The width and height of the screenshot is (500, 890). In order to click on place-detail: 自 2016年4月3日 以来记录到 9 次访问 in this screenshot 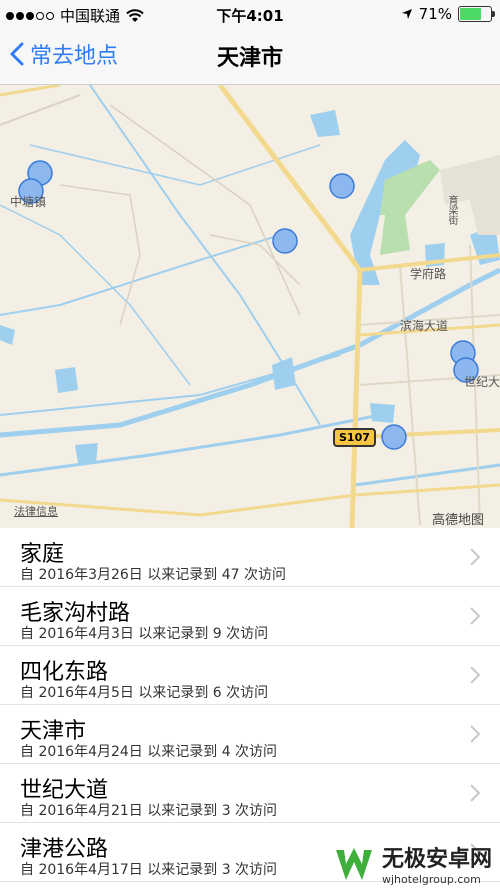, I will do `click(144, 634)`.